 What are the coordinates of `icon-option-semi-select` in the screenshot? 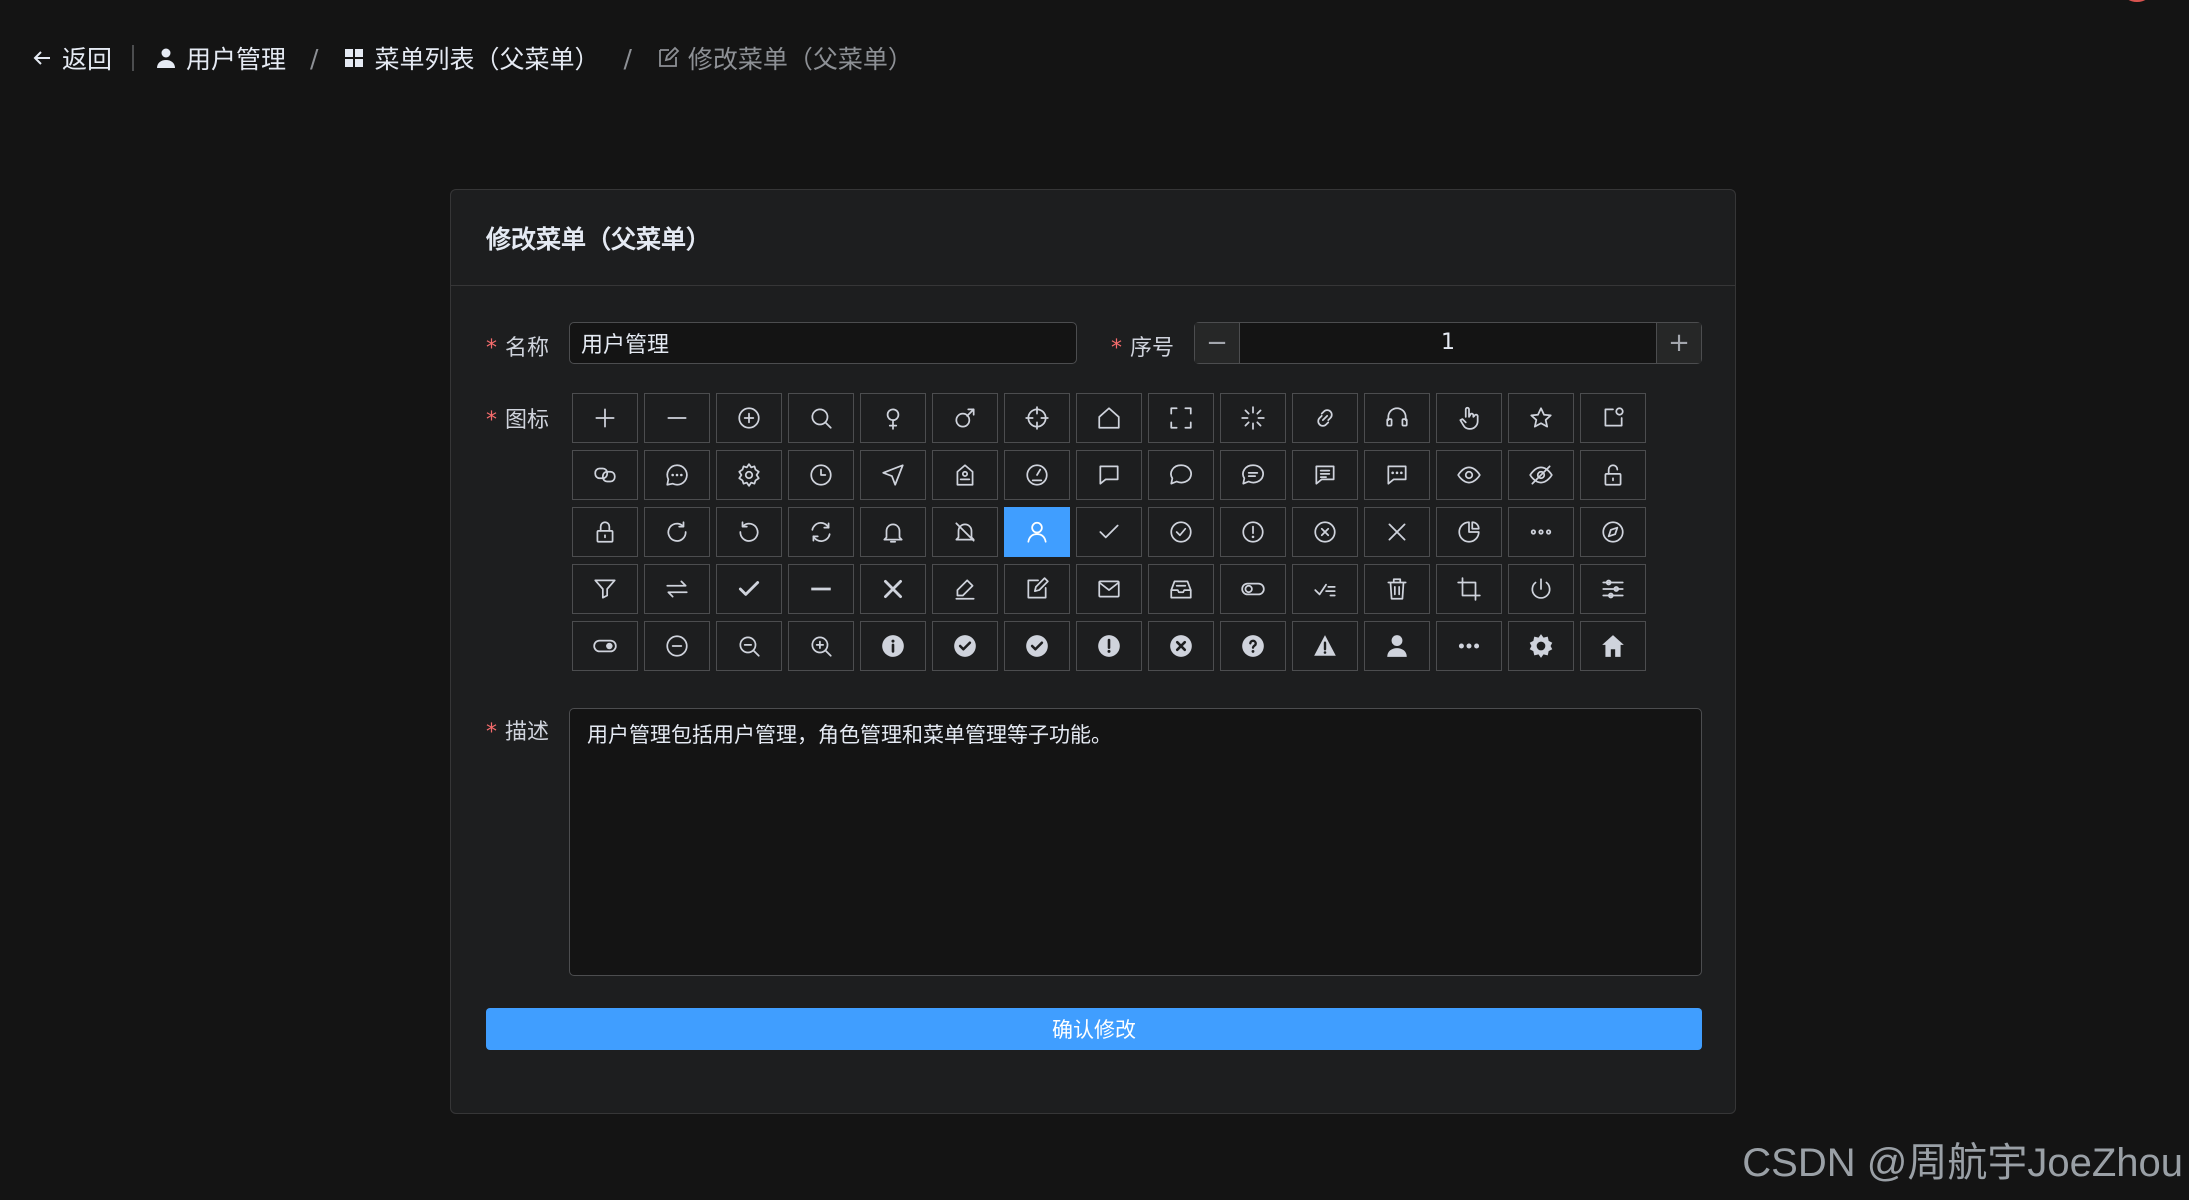 It's located at (821, 589).